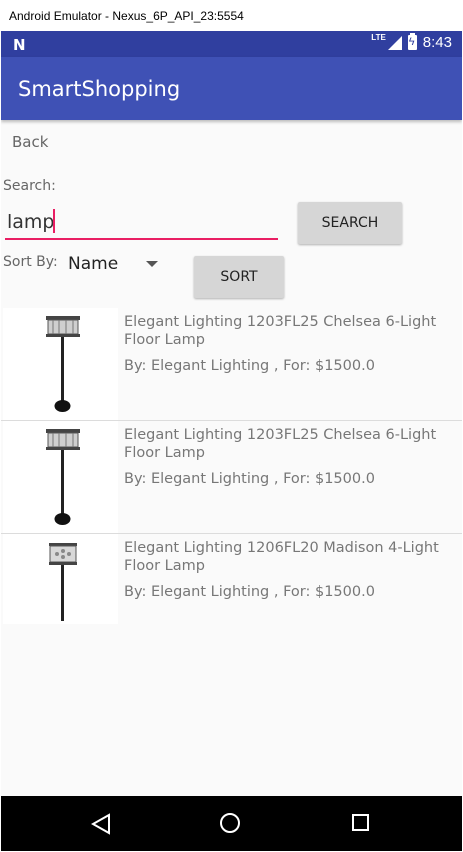 This screenshot has width=463, height=852. Describe the element at coordinates (101, 824) in the screenshot. I see `triangle-back-icon` at that location.